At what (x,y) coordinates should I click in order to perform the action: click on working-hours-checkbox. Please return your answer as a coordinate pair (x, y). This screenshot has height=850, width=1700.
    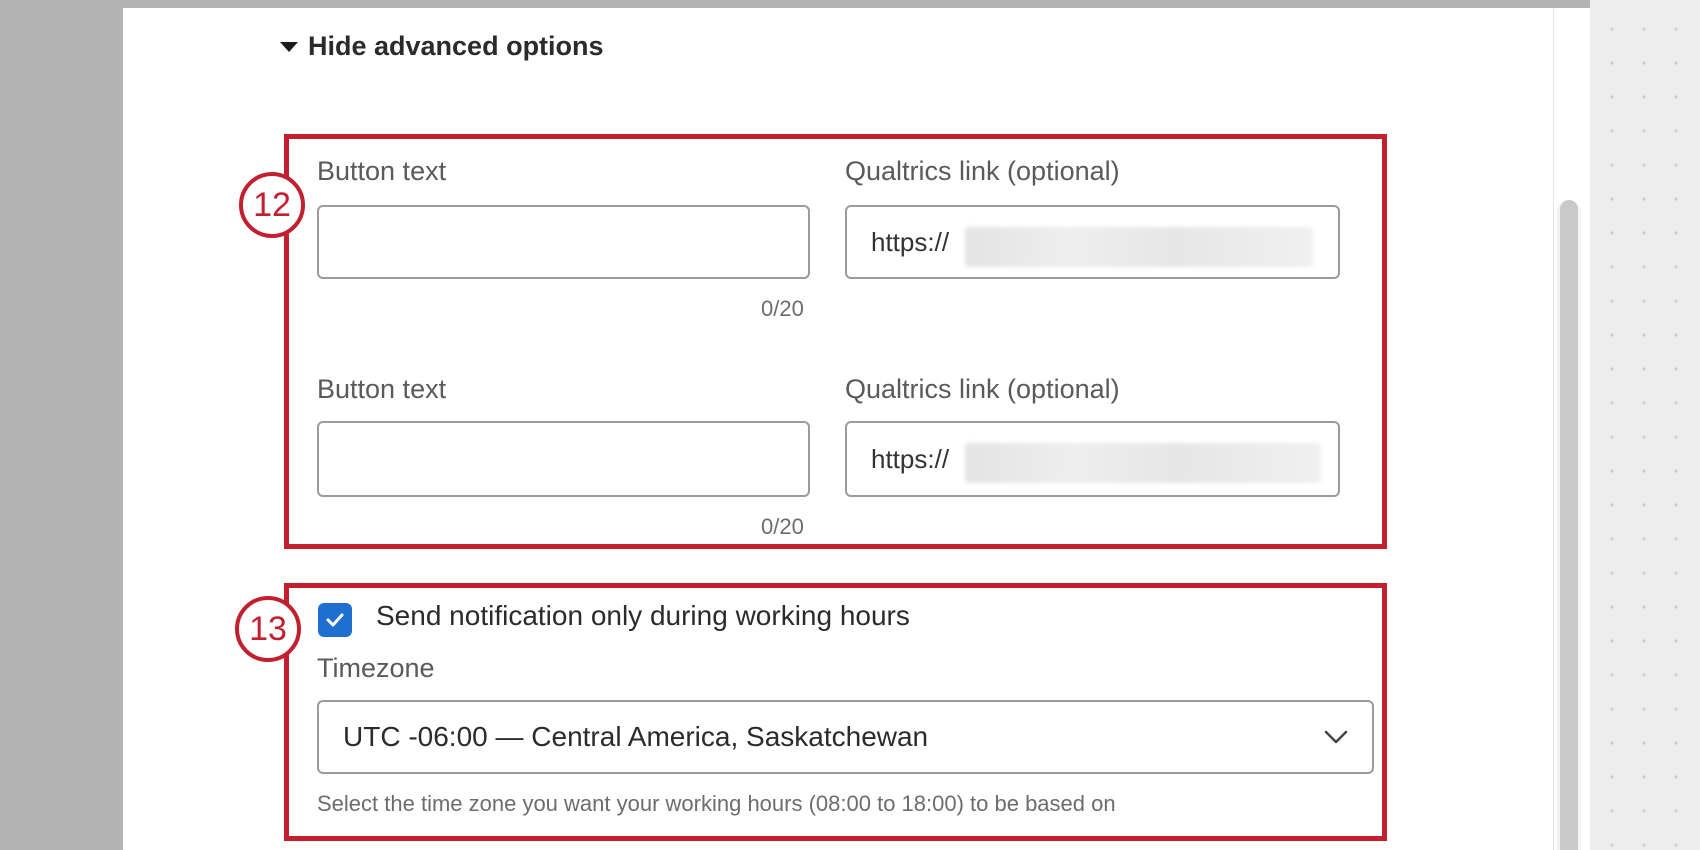
    Looking at the image, I should click on (335, 620).